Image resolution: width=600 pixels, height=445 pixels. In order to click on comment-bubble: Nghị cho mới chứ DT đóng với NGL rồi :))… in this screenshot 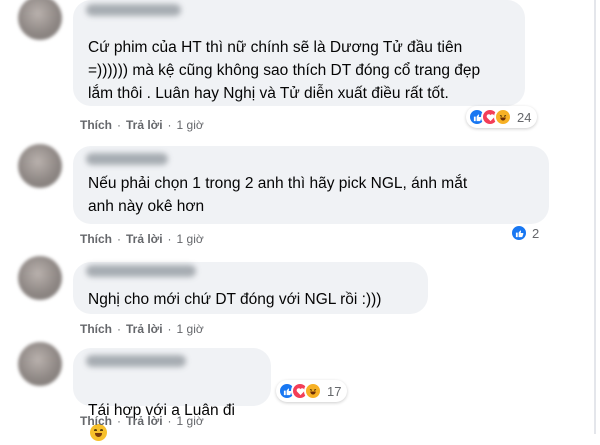, I will do `click(250, 288)`.